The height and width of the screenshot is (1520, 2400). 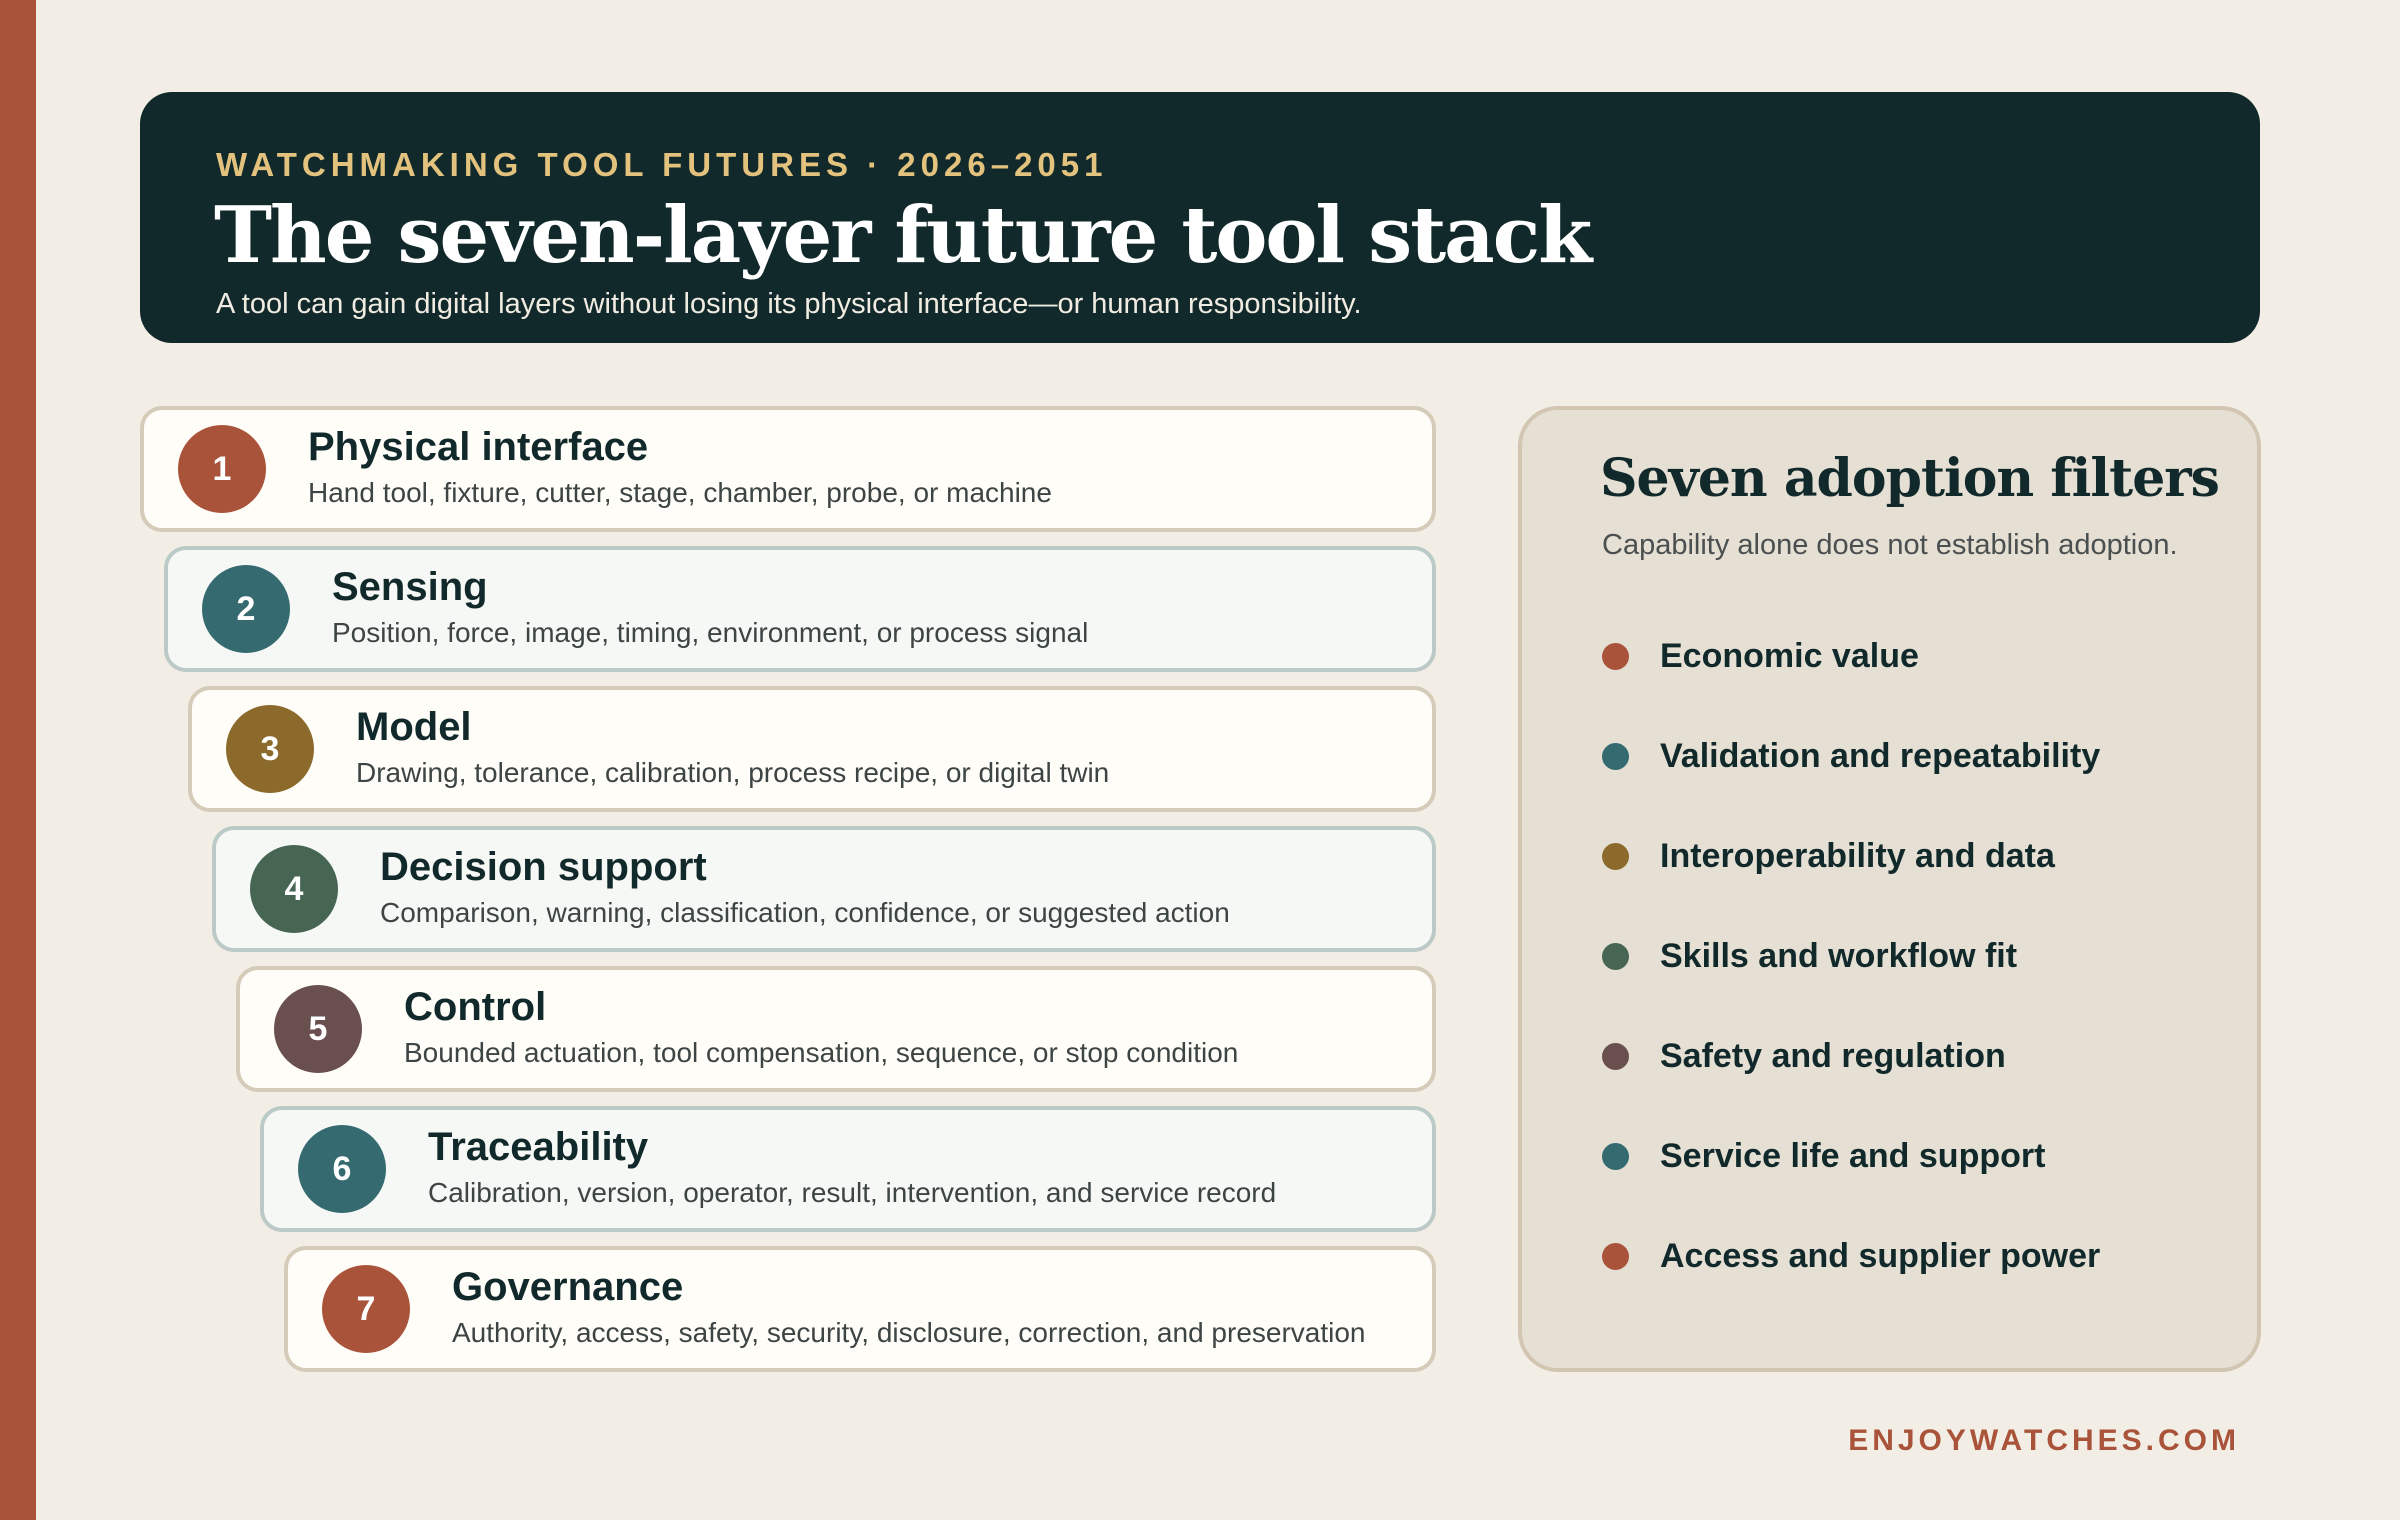 What do you see at coordinates (903, 235) in the screenshot?
I see `page-title: The seven-layer future tool stack` at bounding box center [903, 235].